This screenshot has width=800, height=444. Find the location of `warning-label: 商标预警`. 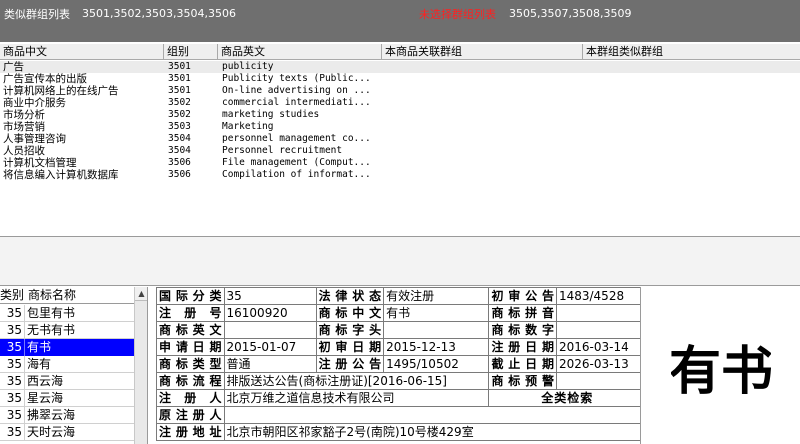

warning-label: 商标预警 is located at coordinates (522, 381).